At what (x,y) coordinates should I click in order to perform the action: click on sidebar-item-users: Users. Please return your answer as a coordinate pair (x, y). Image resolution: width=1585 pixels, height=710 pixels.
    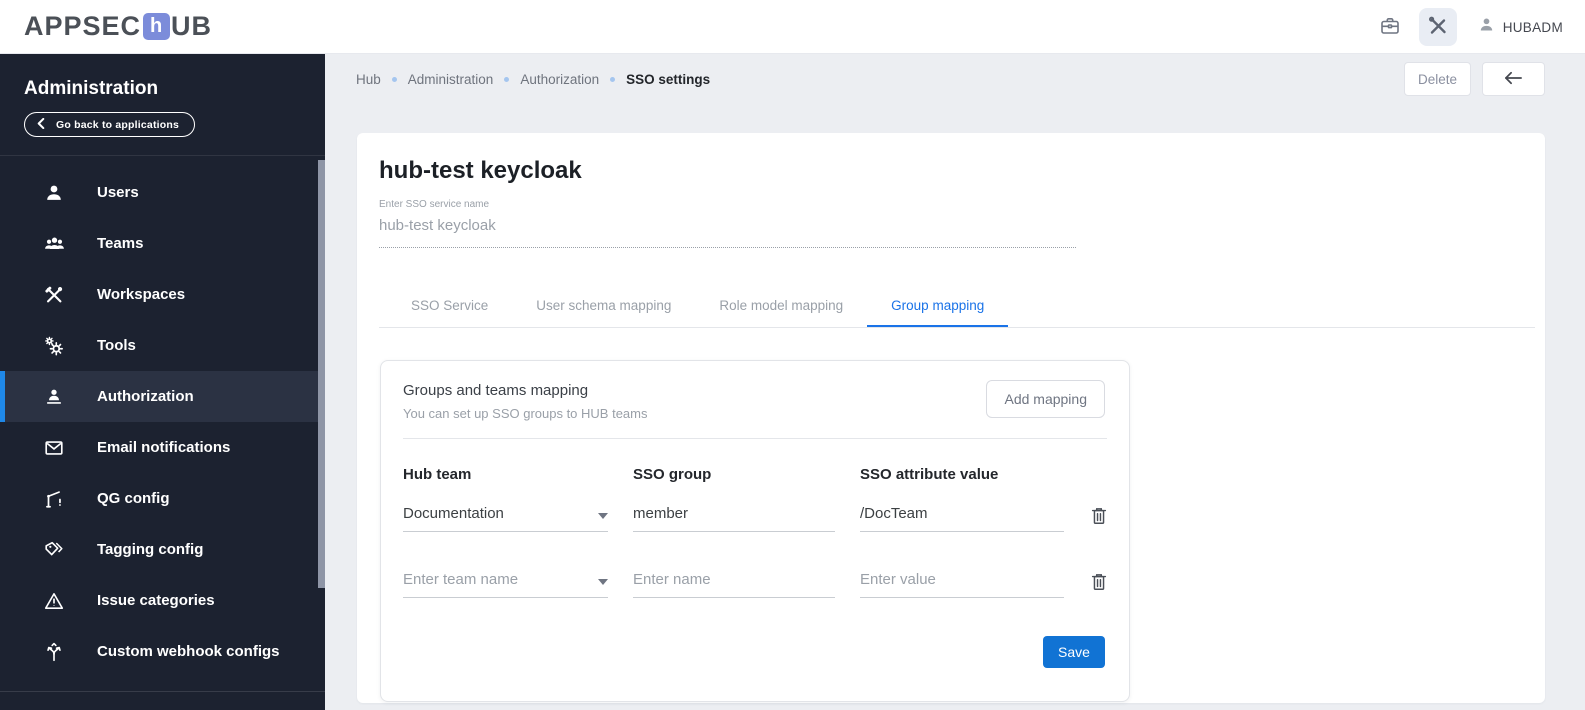
    Looking at the image, I should click on (162, 192).